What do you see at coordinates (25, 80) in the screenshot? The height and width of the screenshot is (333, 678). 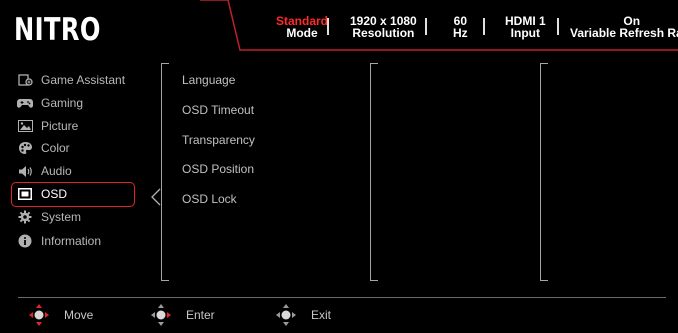 I see `game-assistant-icon` at bounding box center [25, 80].